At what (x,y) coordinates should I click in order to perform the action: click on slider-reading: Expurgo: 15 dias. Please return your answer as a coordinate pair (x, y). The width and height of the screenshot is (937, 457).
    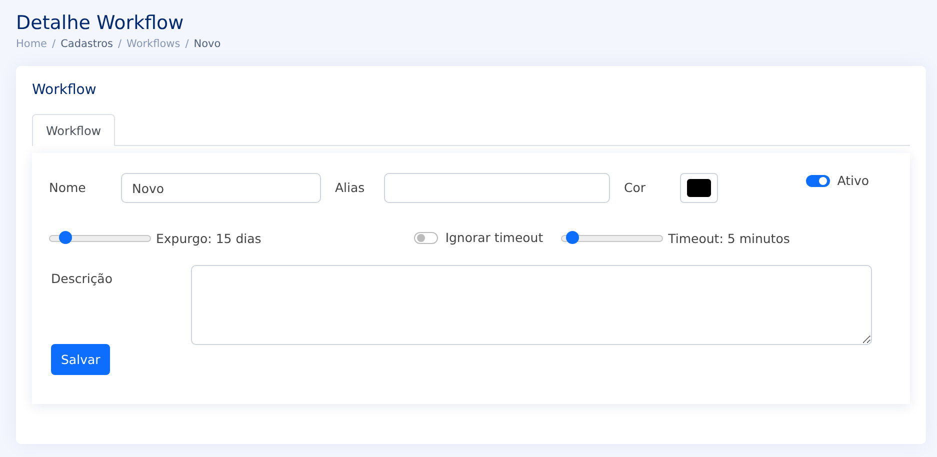
    Looking at the image, I should click on (209, 238).